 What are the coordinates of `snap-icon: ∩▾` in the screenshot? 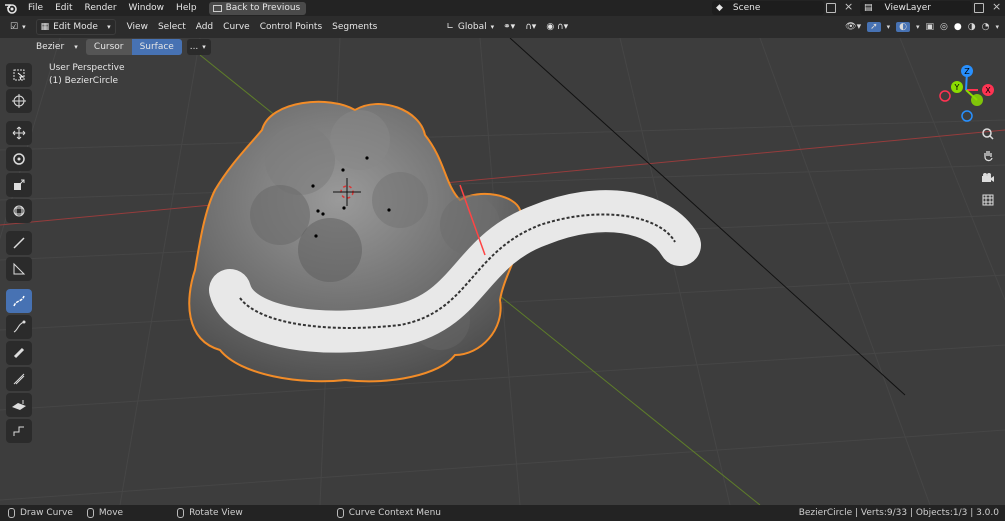 It's located at (530, 27).